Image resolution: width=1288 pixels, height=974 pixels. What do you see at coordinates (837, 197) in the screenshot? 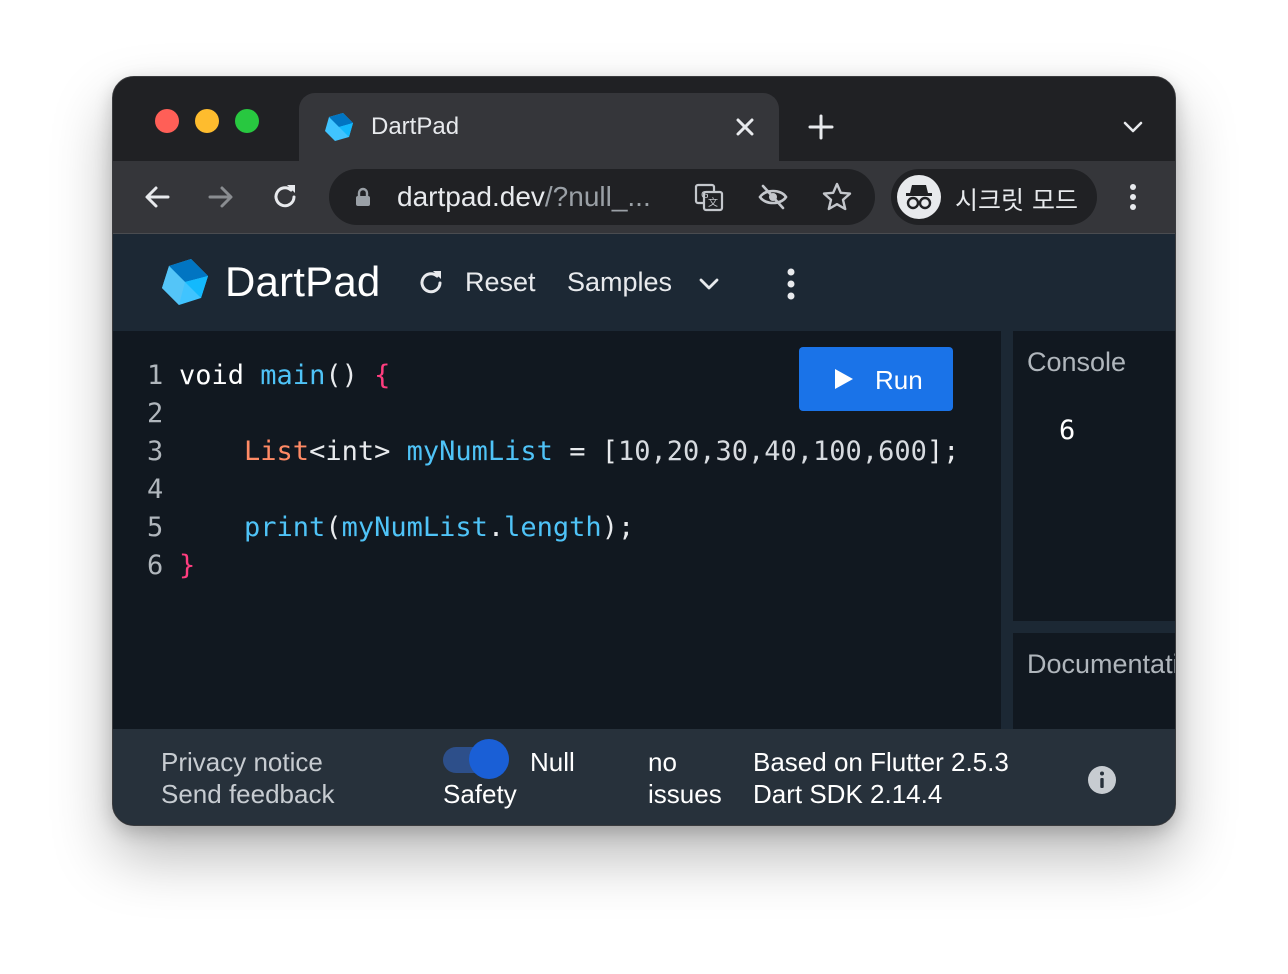
I see `star-icon` at bounding box center [837, 197].